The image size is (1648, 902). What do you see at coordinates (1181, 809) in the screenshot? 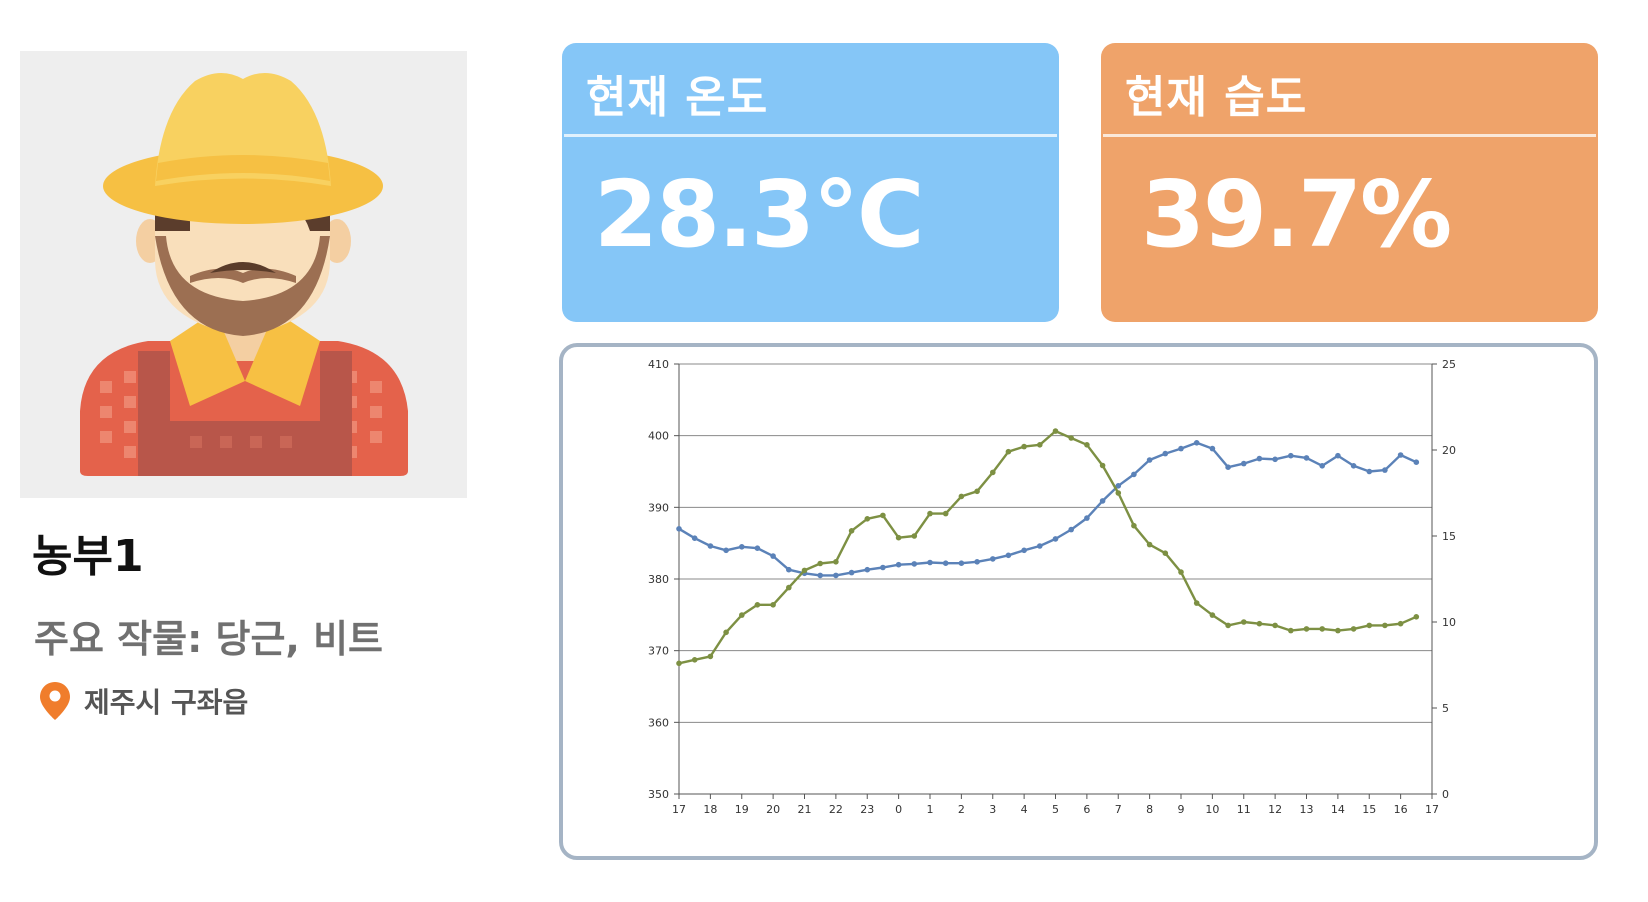
I see `x-tick-label: 9` at bounding box center [1181, 809].